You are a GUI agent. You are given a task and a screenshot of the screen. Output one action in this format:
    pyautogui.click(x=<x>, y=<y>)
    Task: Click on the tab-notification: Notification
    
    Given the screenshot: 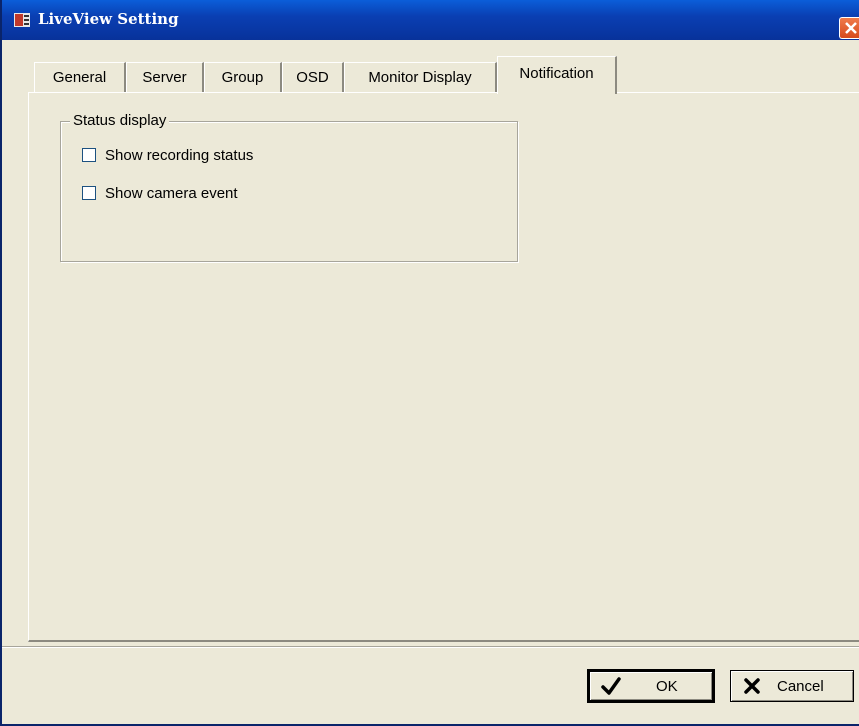 What is the action you would take?
    pyautogui.click(x=557, y=75)
    